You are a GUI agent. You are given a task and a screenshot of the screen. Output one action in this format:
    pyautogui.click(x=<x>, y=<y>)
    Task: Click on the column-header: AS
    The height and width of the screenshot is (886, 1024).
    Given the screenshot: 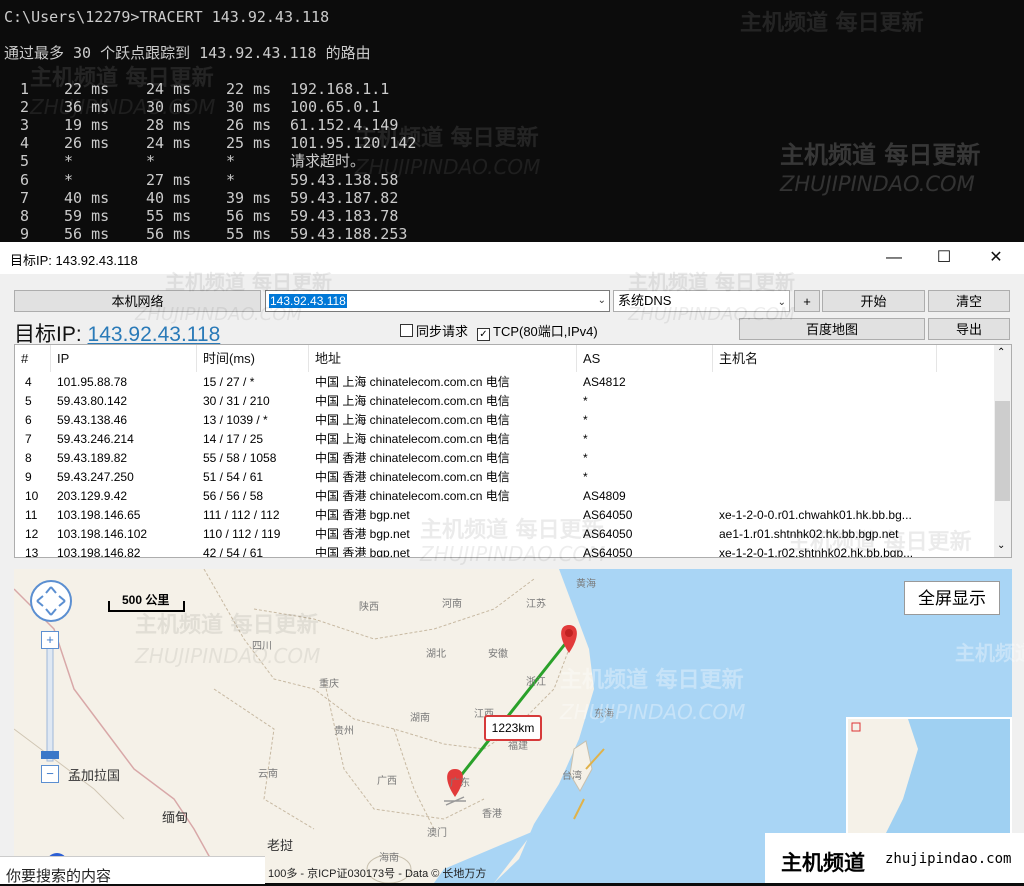 What is the action you would take?
    pyautogui.click(x=645, y=358)
    